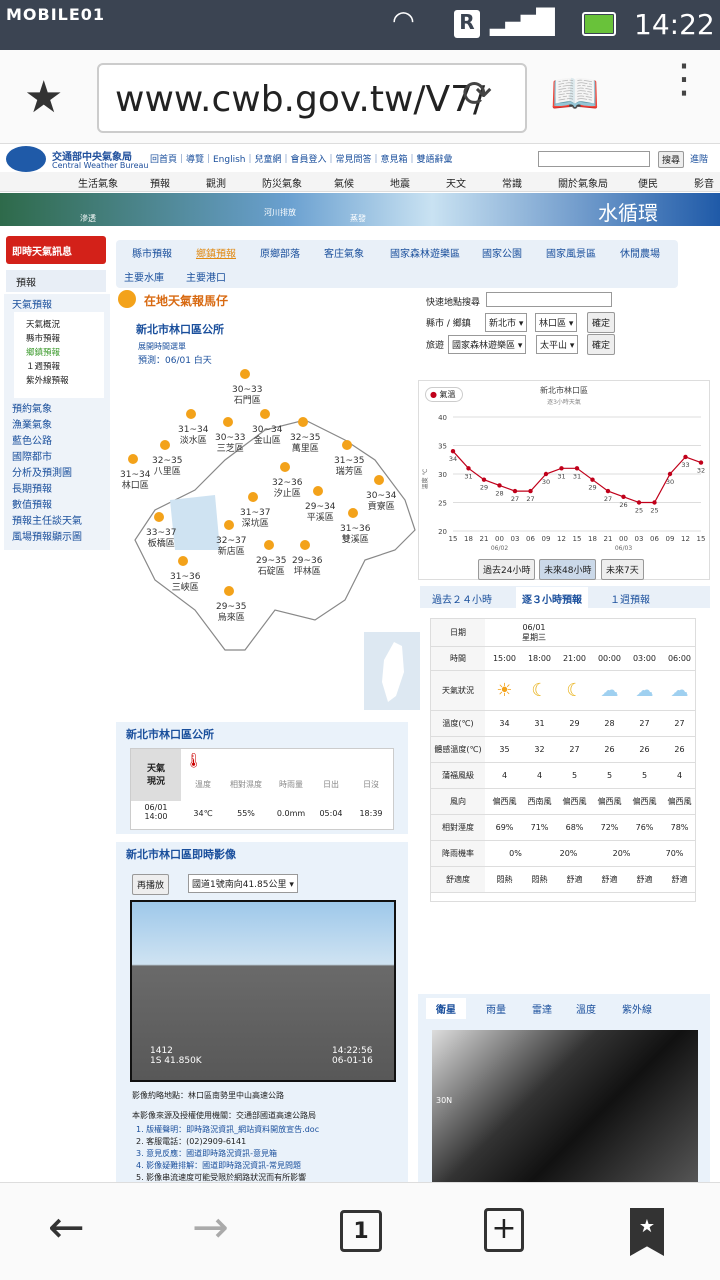  I want to click on map-district-label: 29~36 坪林區, so click(307, 567).